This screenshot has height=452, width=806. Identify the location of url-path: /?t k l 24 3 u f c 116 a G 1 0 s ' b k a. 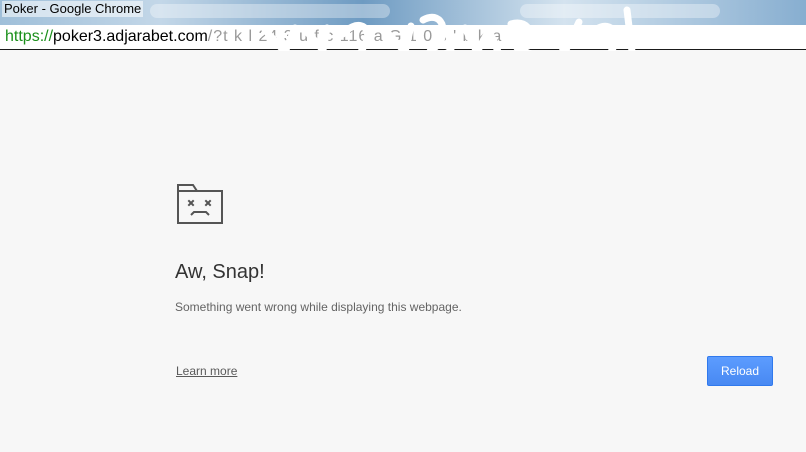
(355, 36).